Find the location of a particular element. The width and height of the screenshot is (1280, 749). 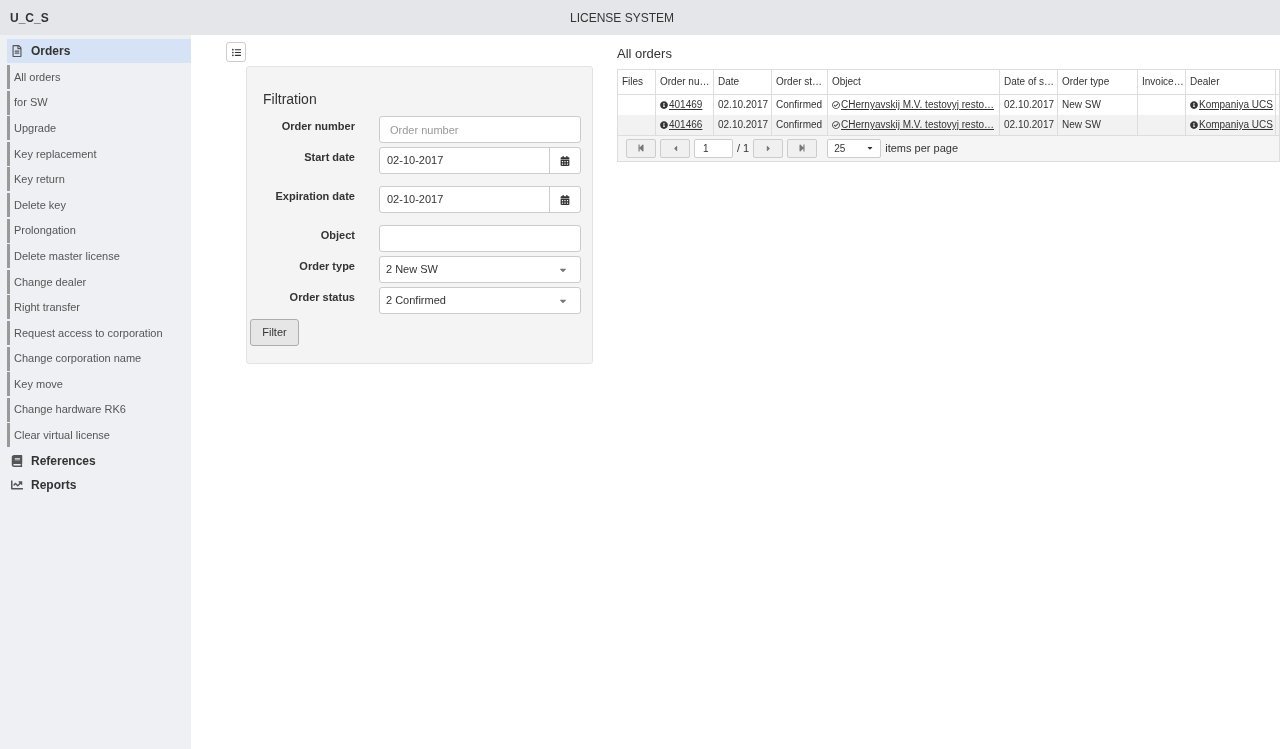

sidebar-item: Change dealer is located at coordinates (99, 281).